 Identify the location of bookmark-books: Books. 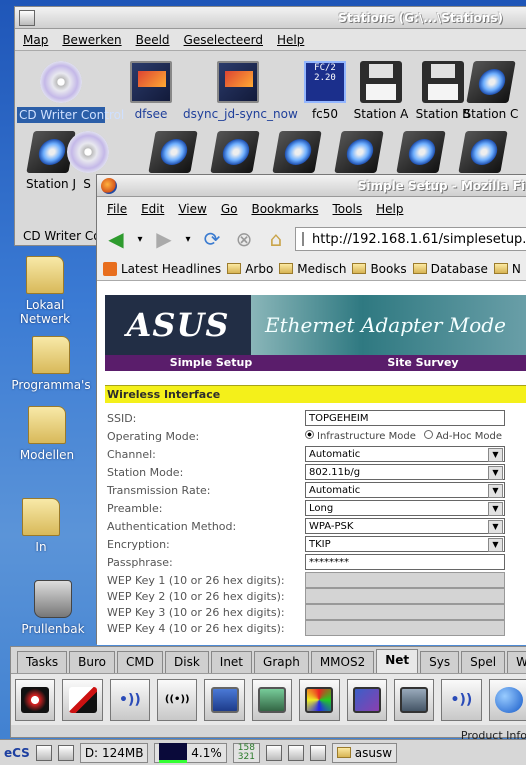
(379, 269).